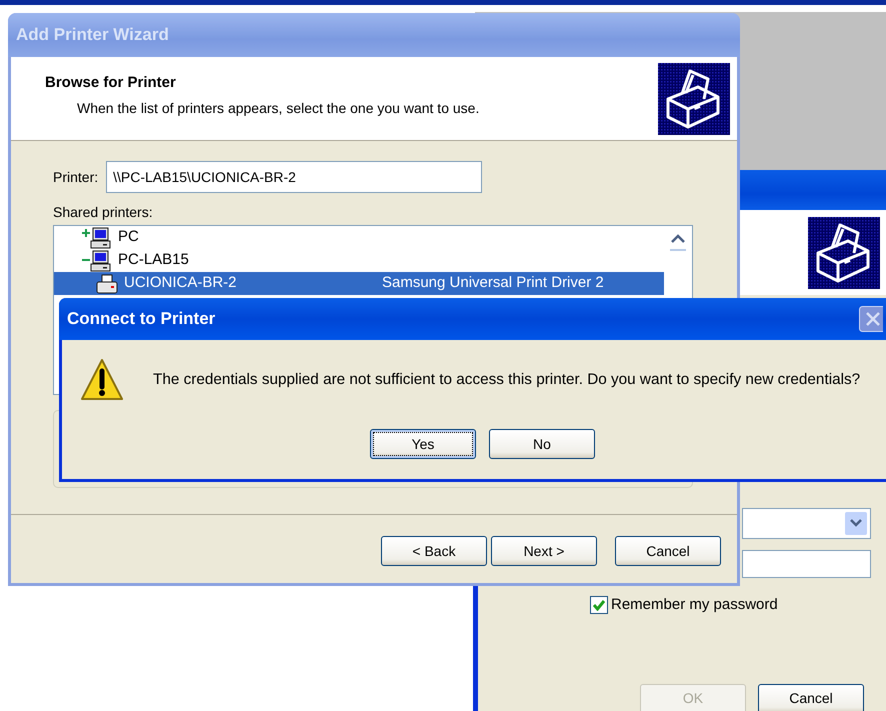  Describe the element at coordinates (128, 237) in the screenshot. I see `tree-item-label: PC` at that location.